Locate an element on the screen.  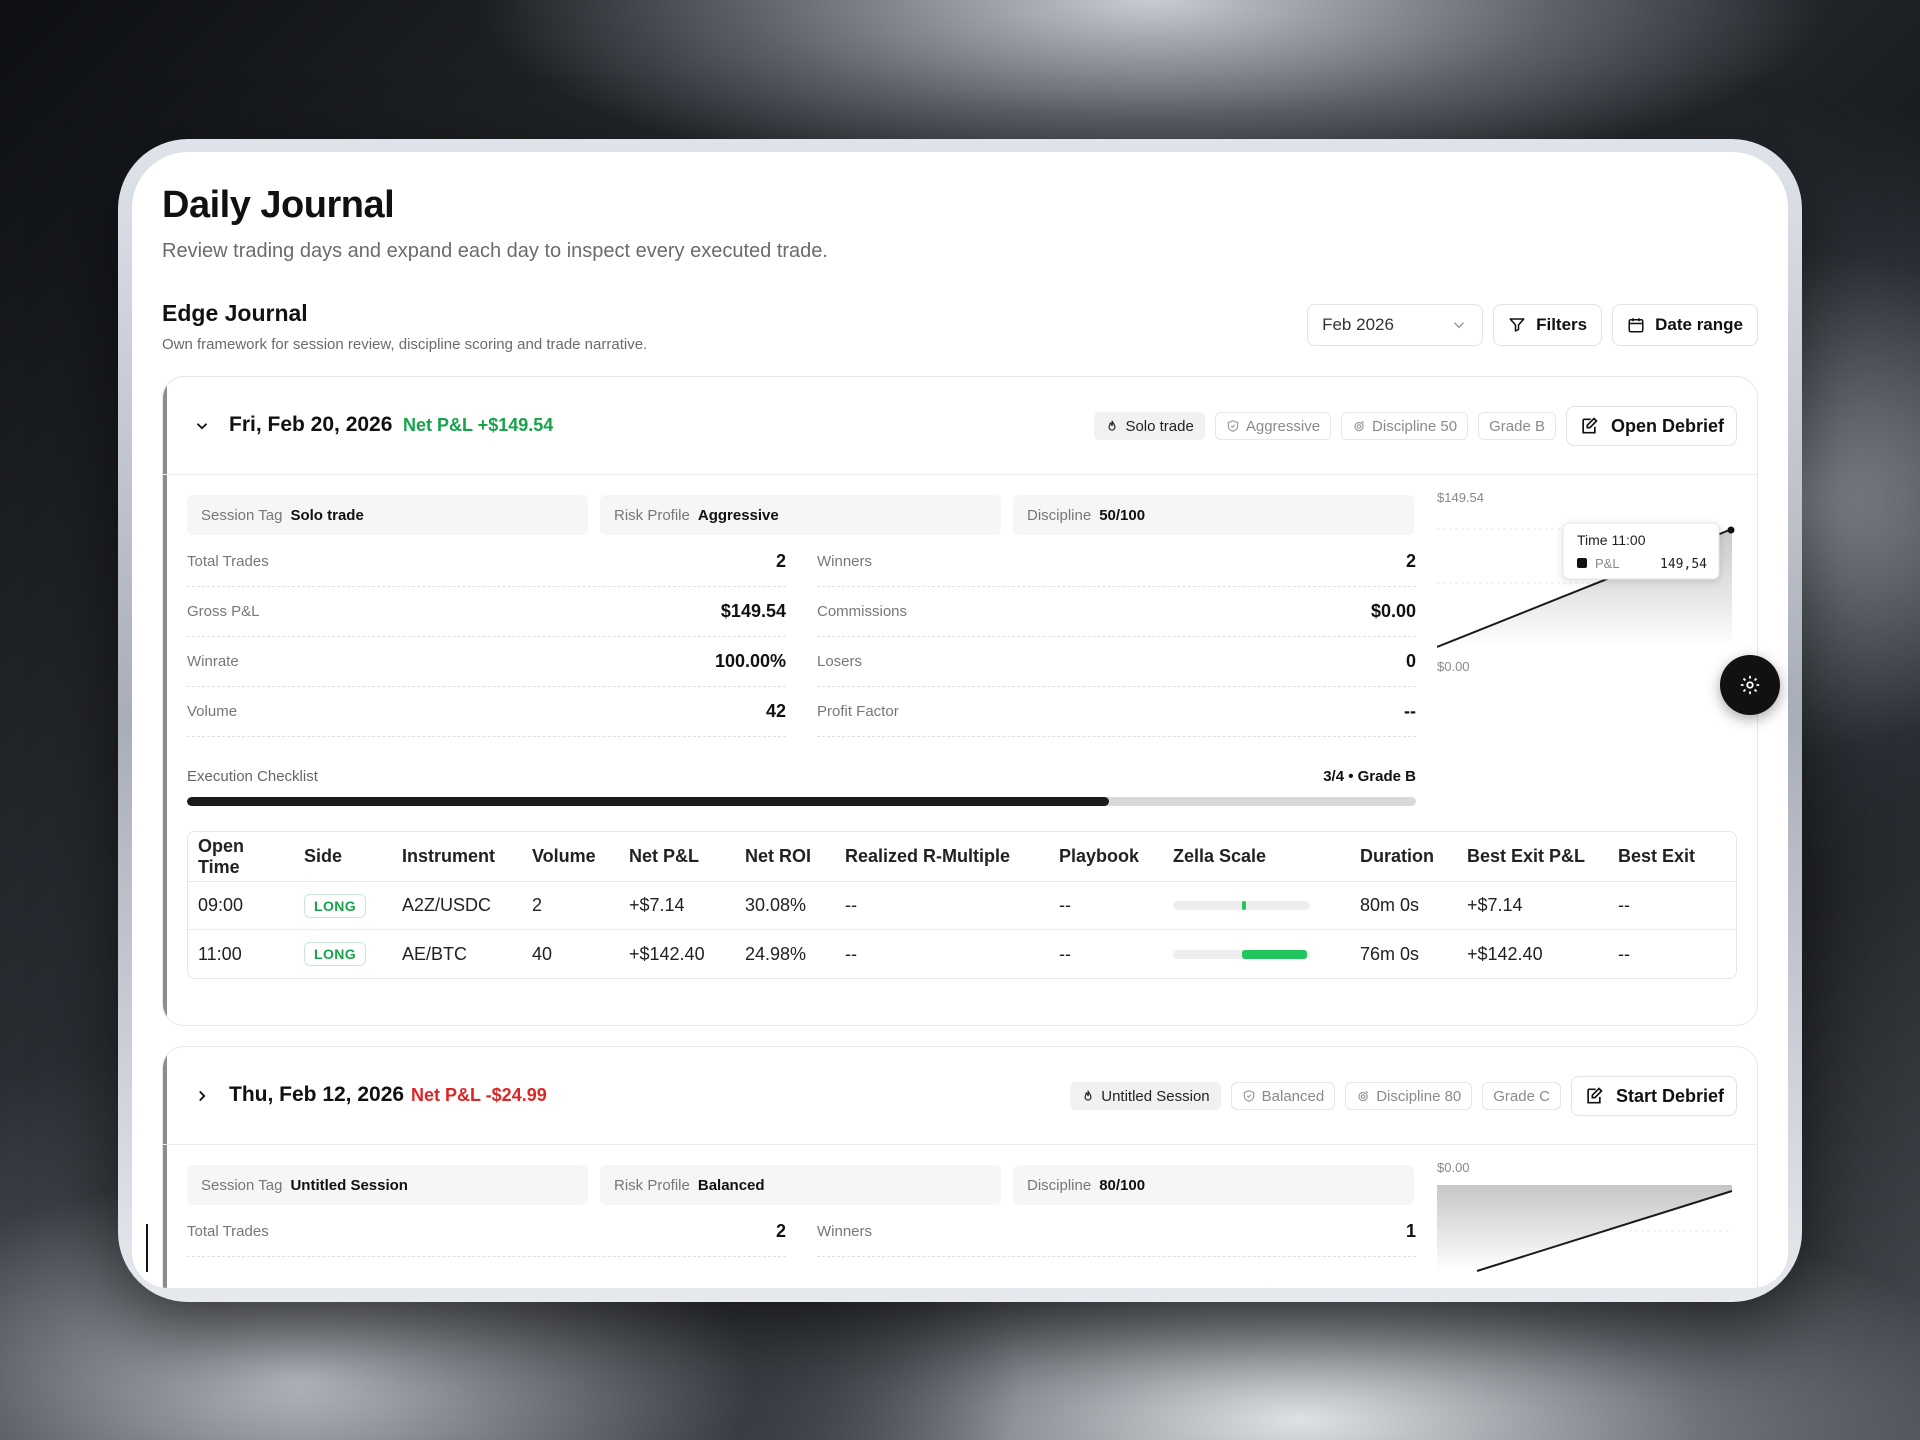
stat-label: Total Trades is located at coordinates (228, 1231).